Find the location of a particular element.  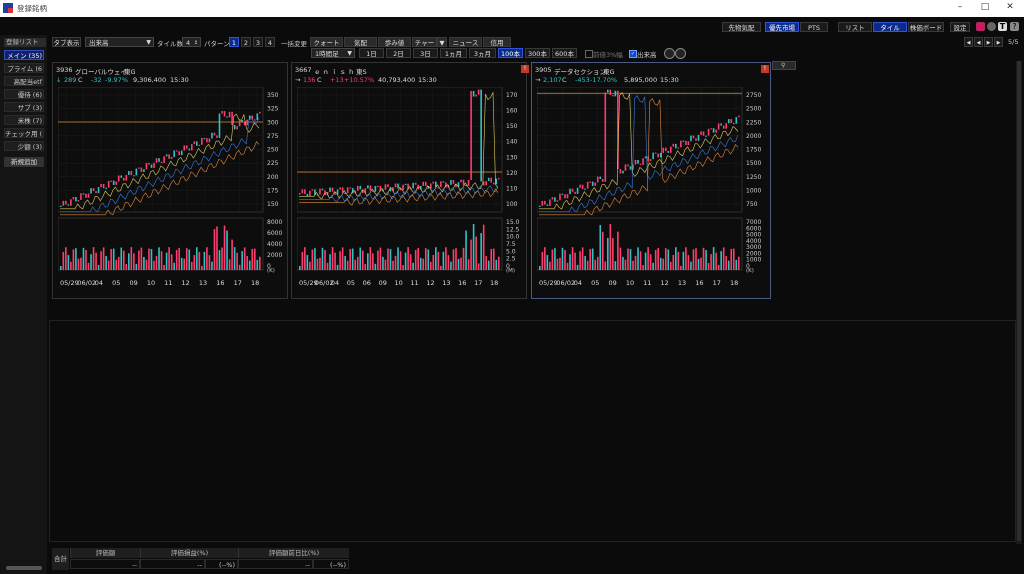

maximize-icon: □ is located at coordinates (985, 7).